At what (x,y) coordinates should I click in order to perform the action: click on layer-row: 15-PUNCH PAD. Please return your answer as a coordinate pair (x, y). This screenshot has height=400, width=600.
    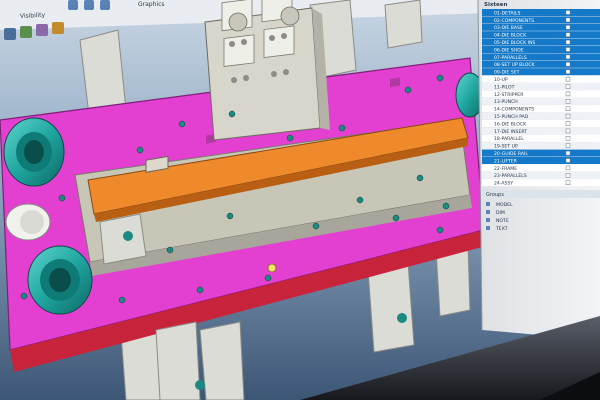
    Looking at the image, I should click on (541, 116).